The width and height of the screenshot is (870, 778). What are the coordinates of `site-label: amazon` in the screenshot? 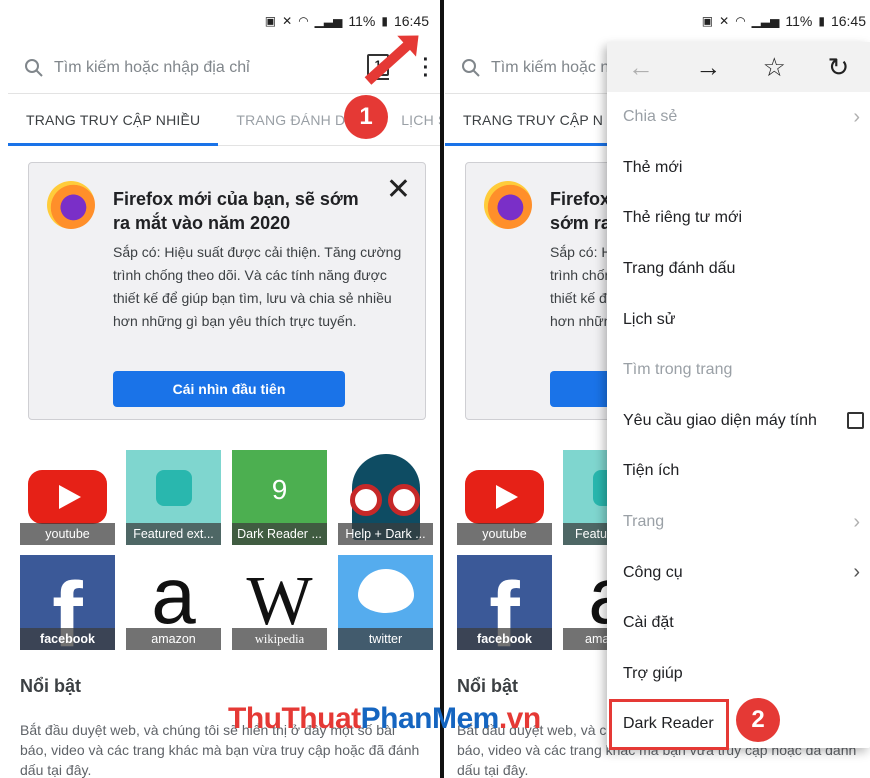 It's located at (173, 639).